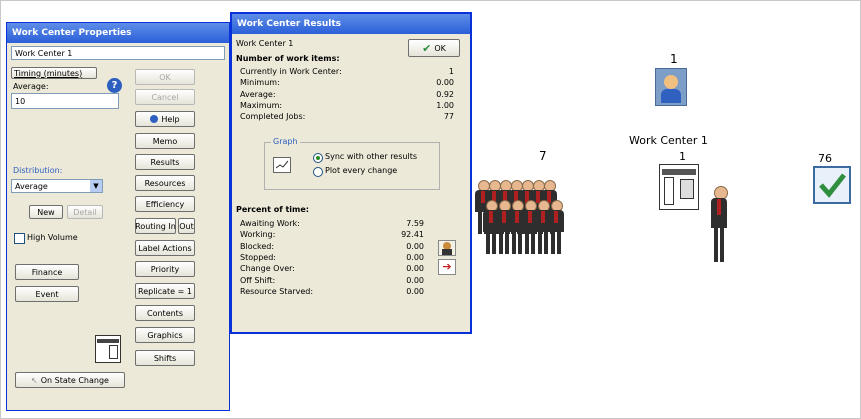 This screenshot has height=419, width=861. Describe the element at coordinates (347, 269) in the screenshot. I see `percent-row: Change Over: 0.00` at that location.